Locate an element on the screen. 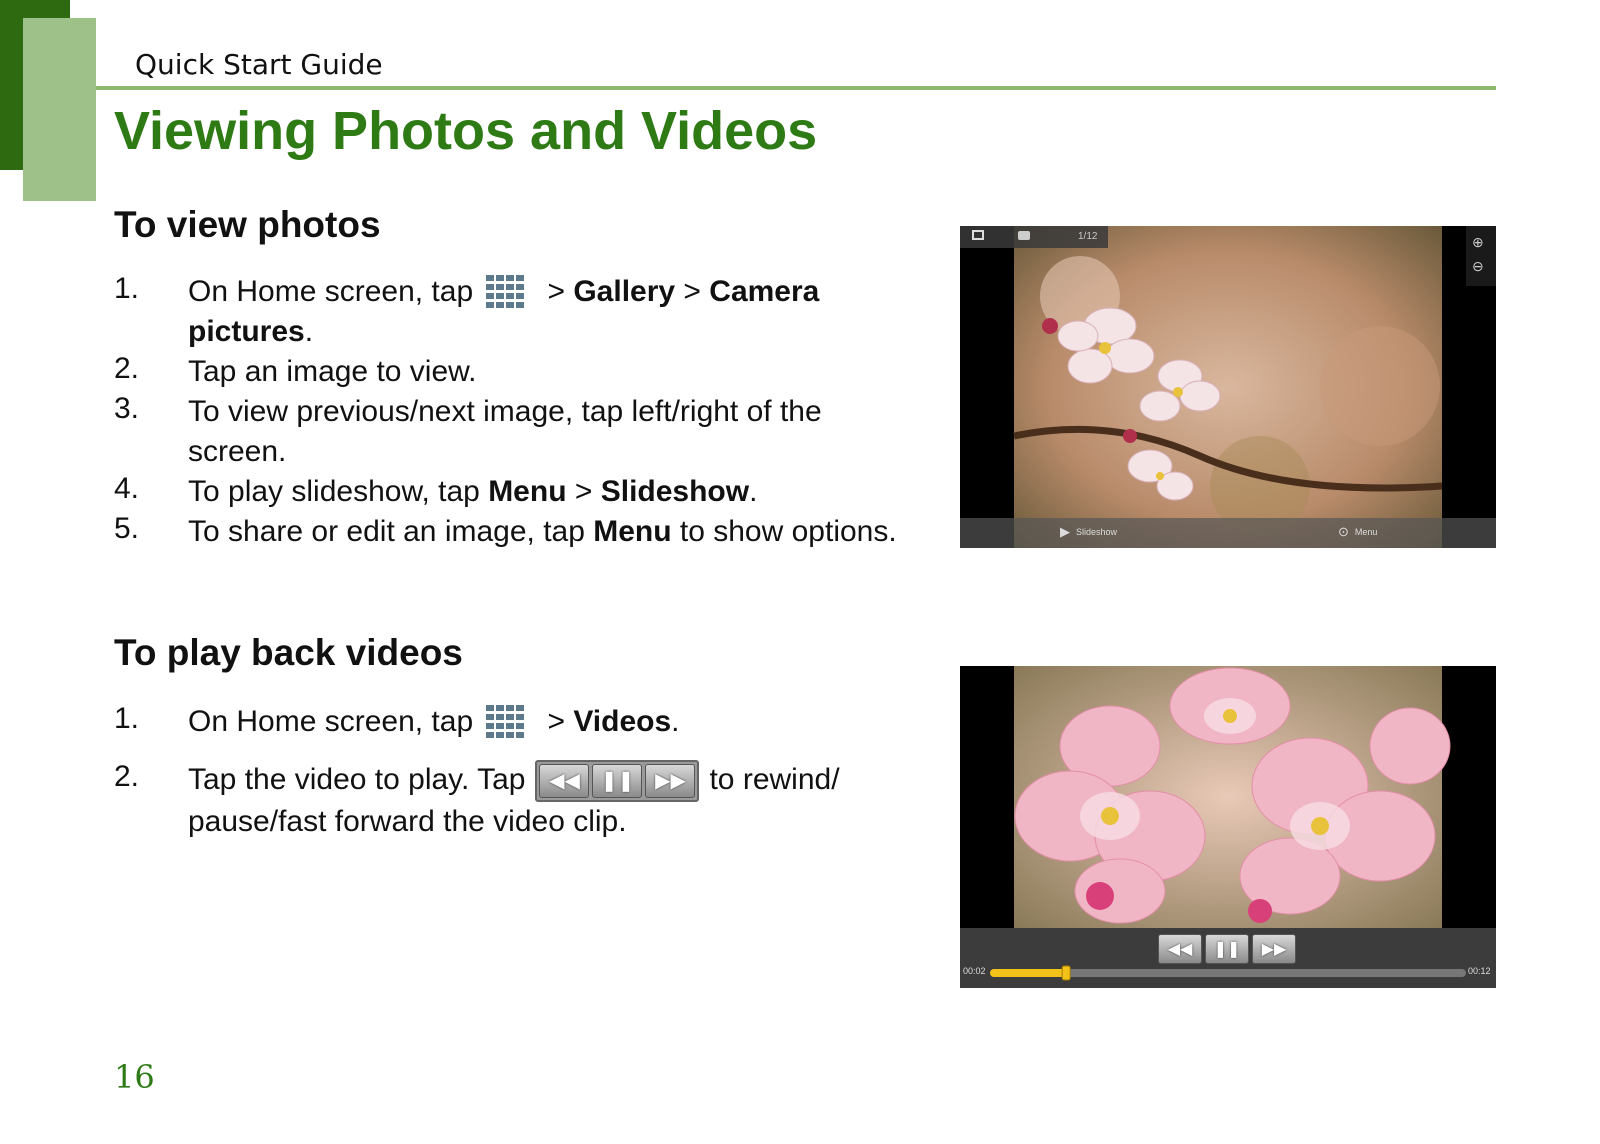 Image resolution: width=1600 pixels, height=1144 pixels. elapsed-time: 00:02 is located at coordinates (974, 971).